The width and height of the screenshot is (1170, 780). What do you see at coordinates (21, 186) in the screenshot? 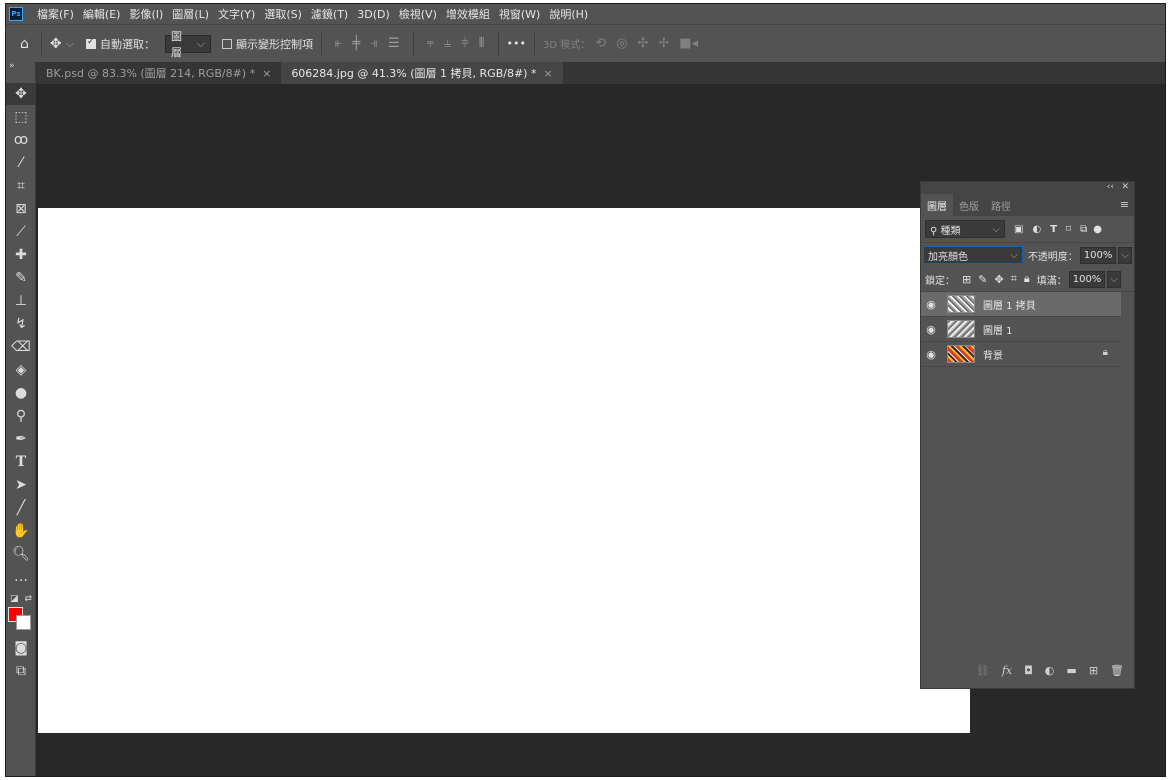
I see `crop-tool-icon: ⌗` at bounding box center [21, 186].